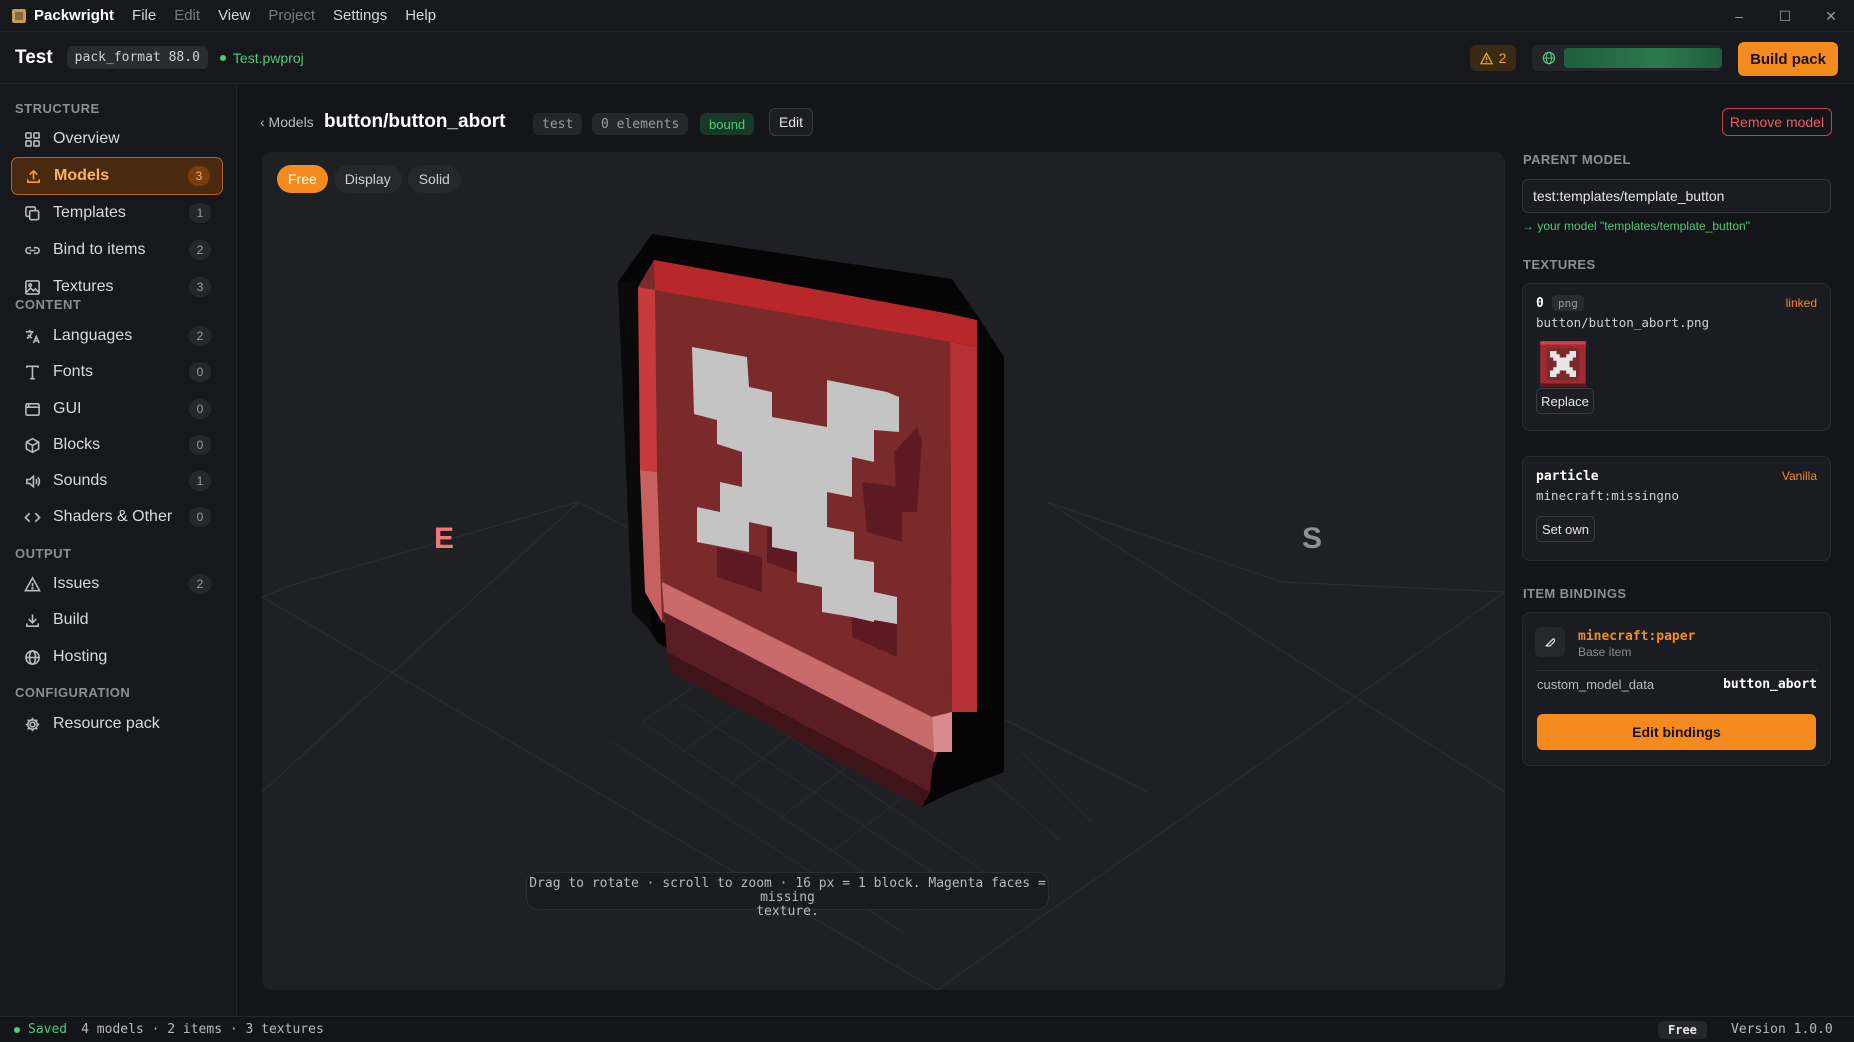 The height and width of the screenshot is (1042, 1854). I want to click on parent-model-value: test:templates/template_button, so click(1629, 196).